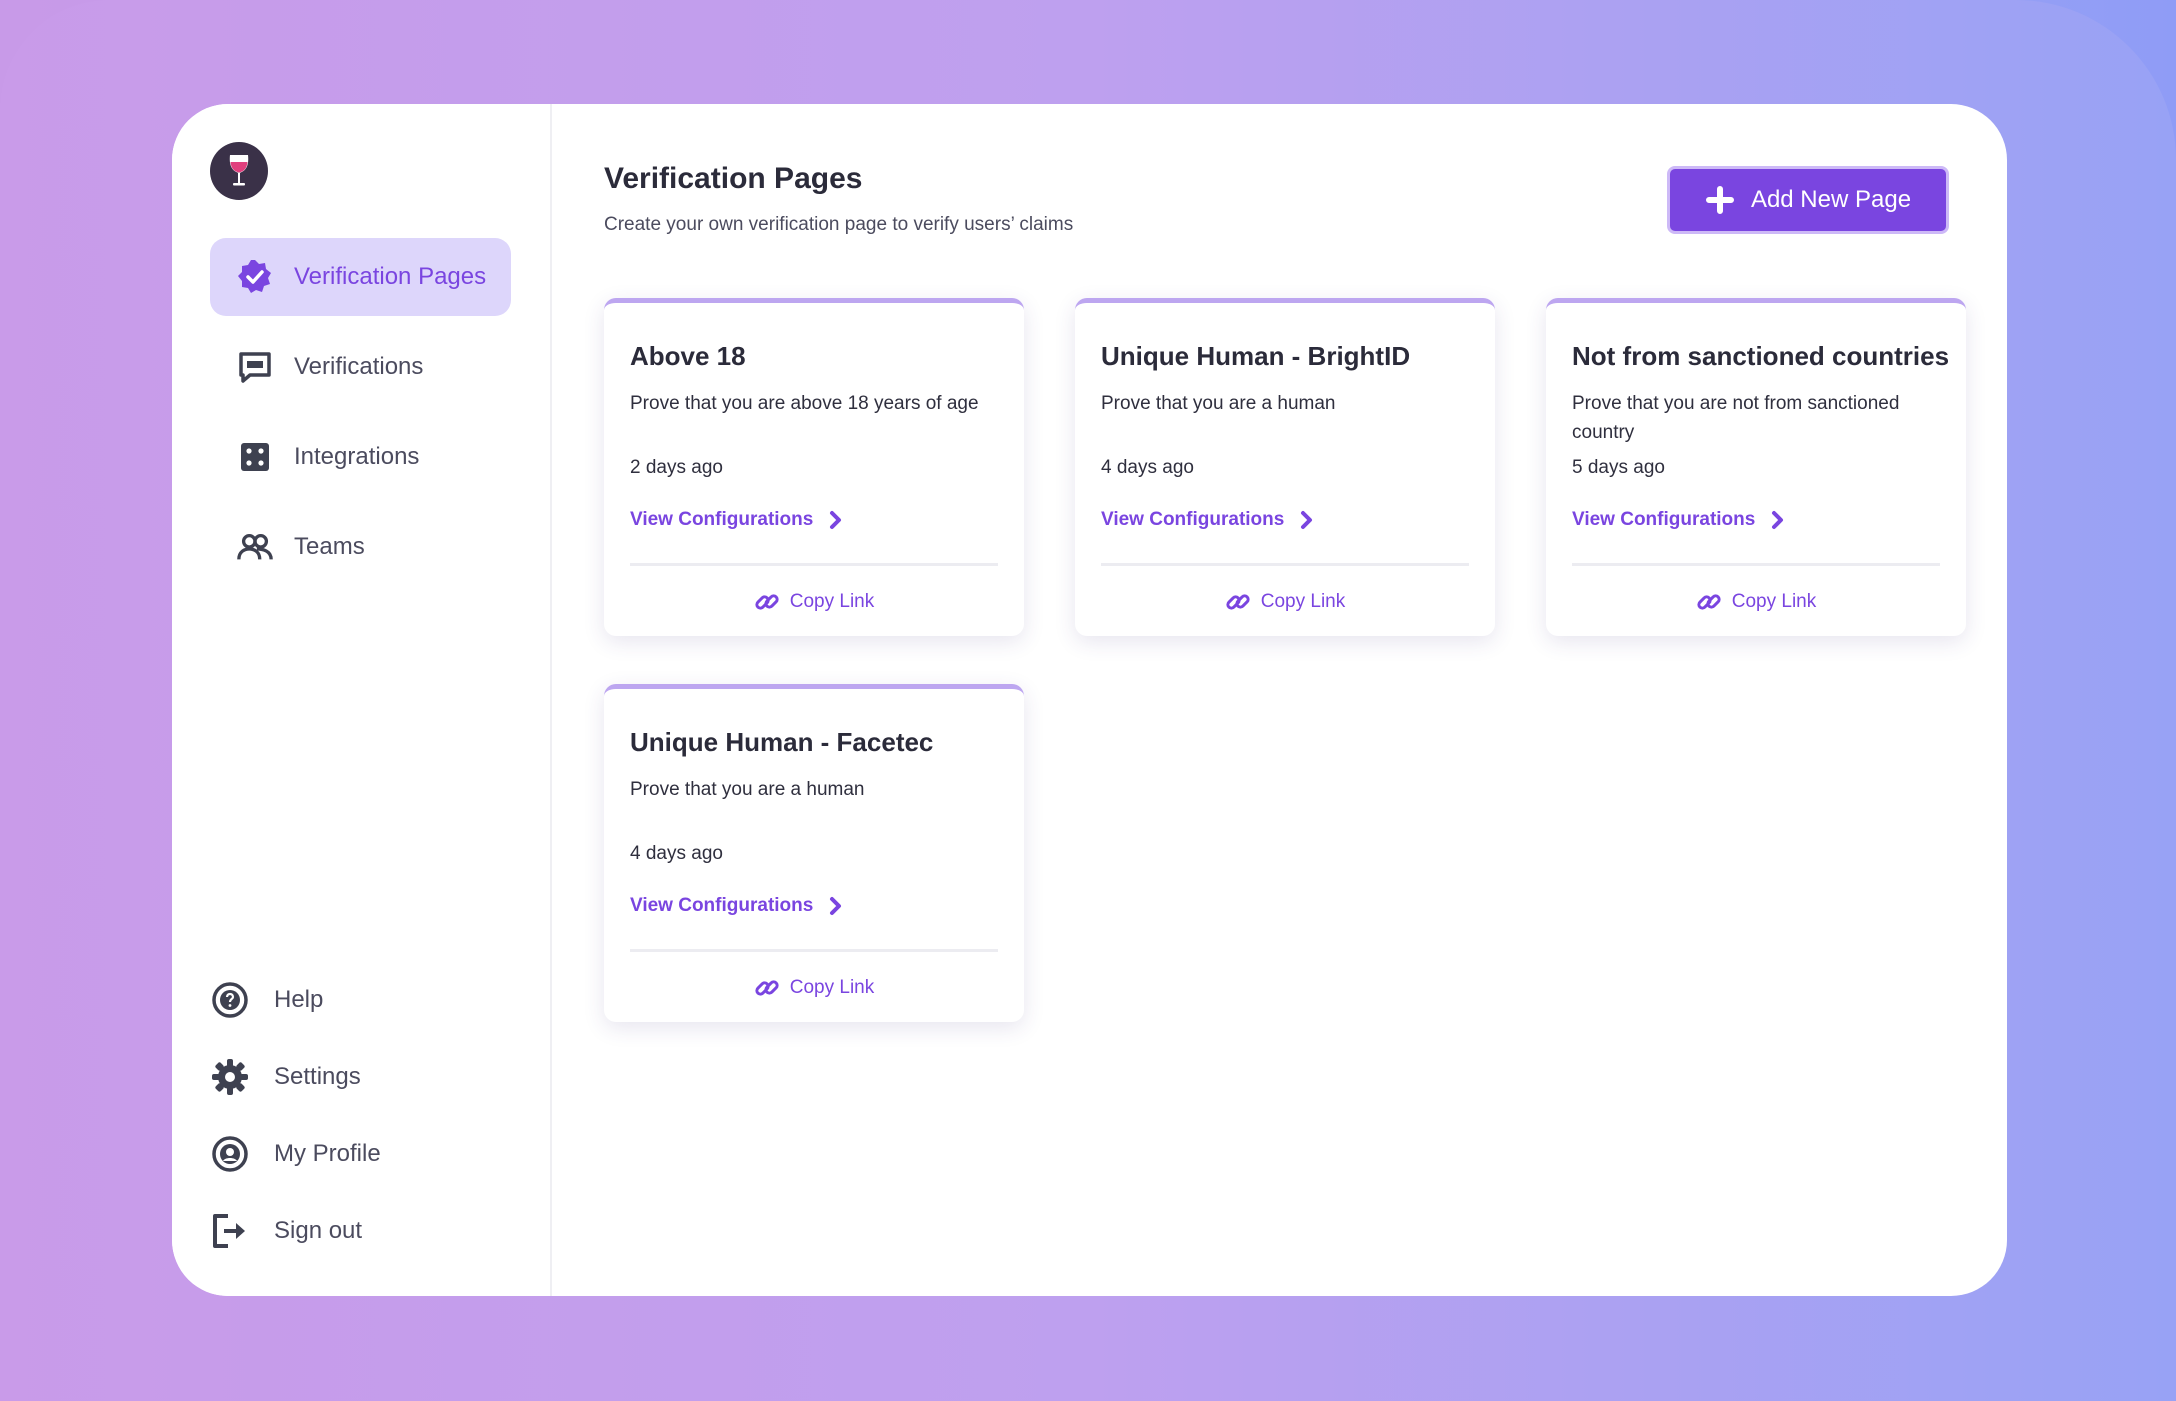  I want to click on message-square-icon, so click(255, 367).